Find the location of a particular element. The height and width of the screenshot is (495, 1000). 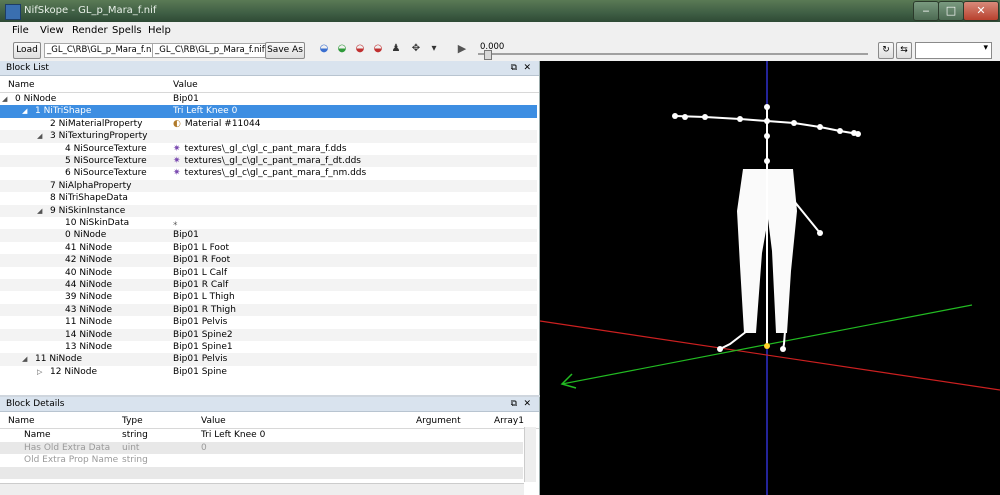

horizontal-scrollbar is located at coordinates (262, 489).